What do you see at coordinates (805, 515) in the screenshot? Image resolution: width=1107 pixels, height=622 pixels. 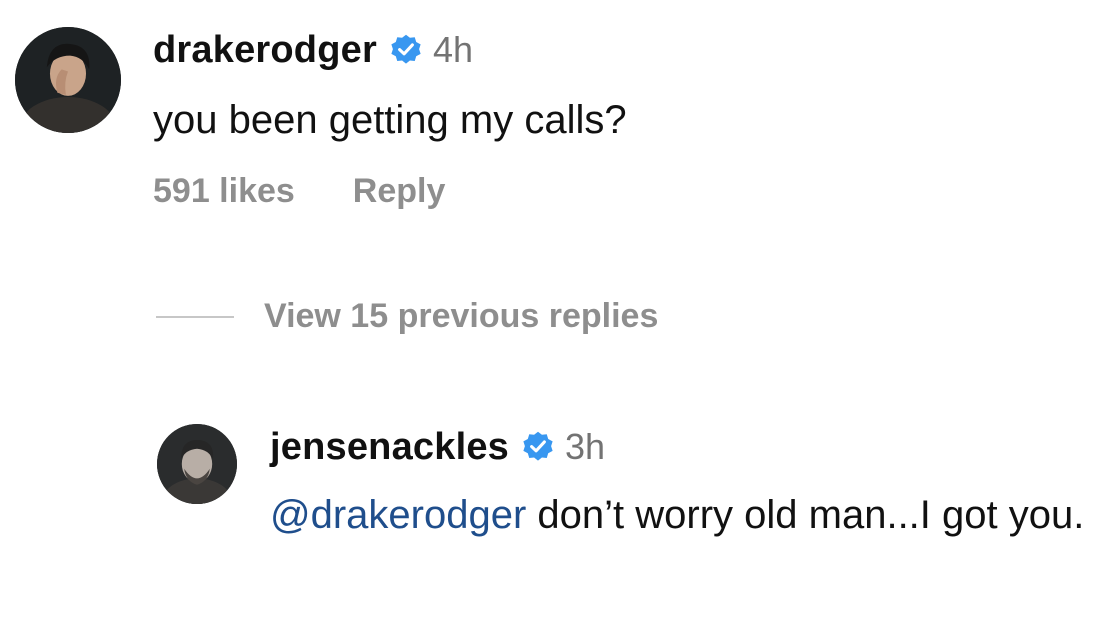 I see `reply-body: don’t worry old man...I got you.` at bounding box center [805, 515].